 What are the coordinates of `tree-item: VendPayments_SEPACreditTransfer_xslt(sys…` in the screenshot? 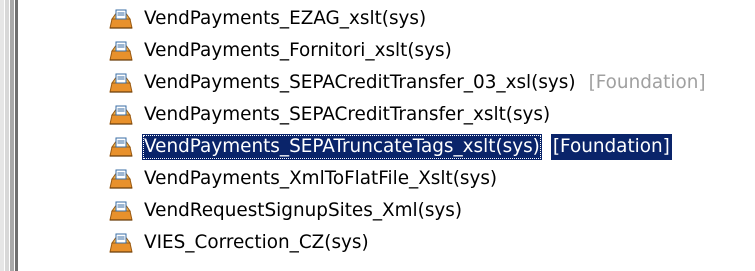 It's located at (330, 115).